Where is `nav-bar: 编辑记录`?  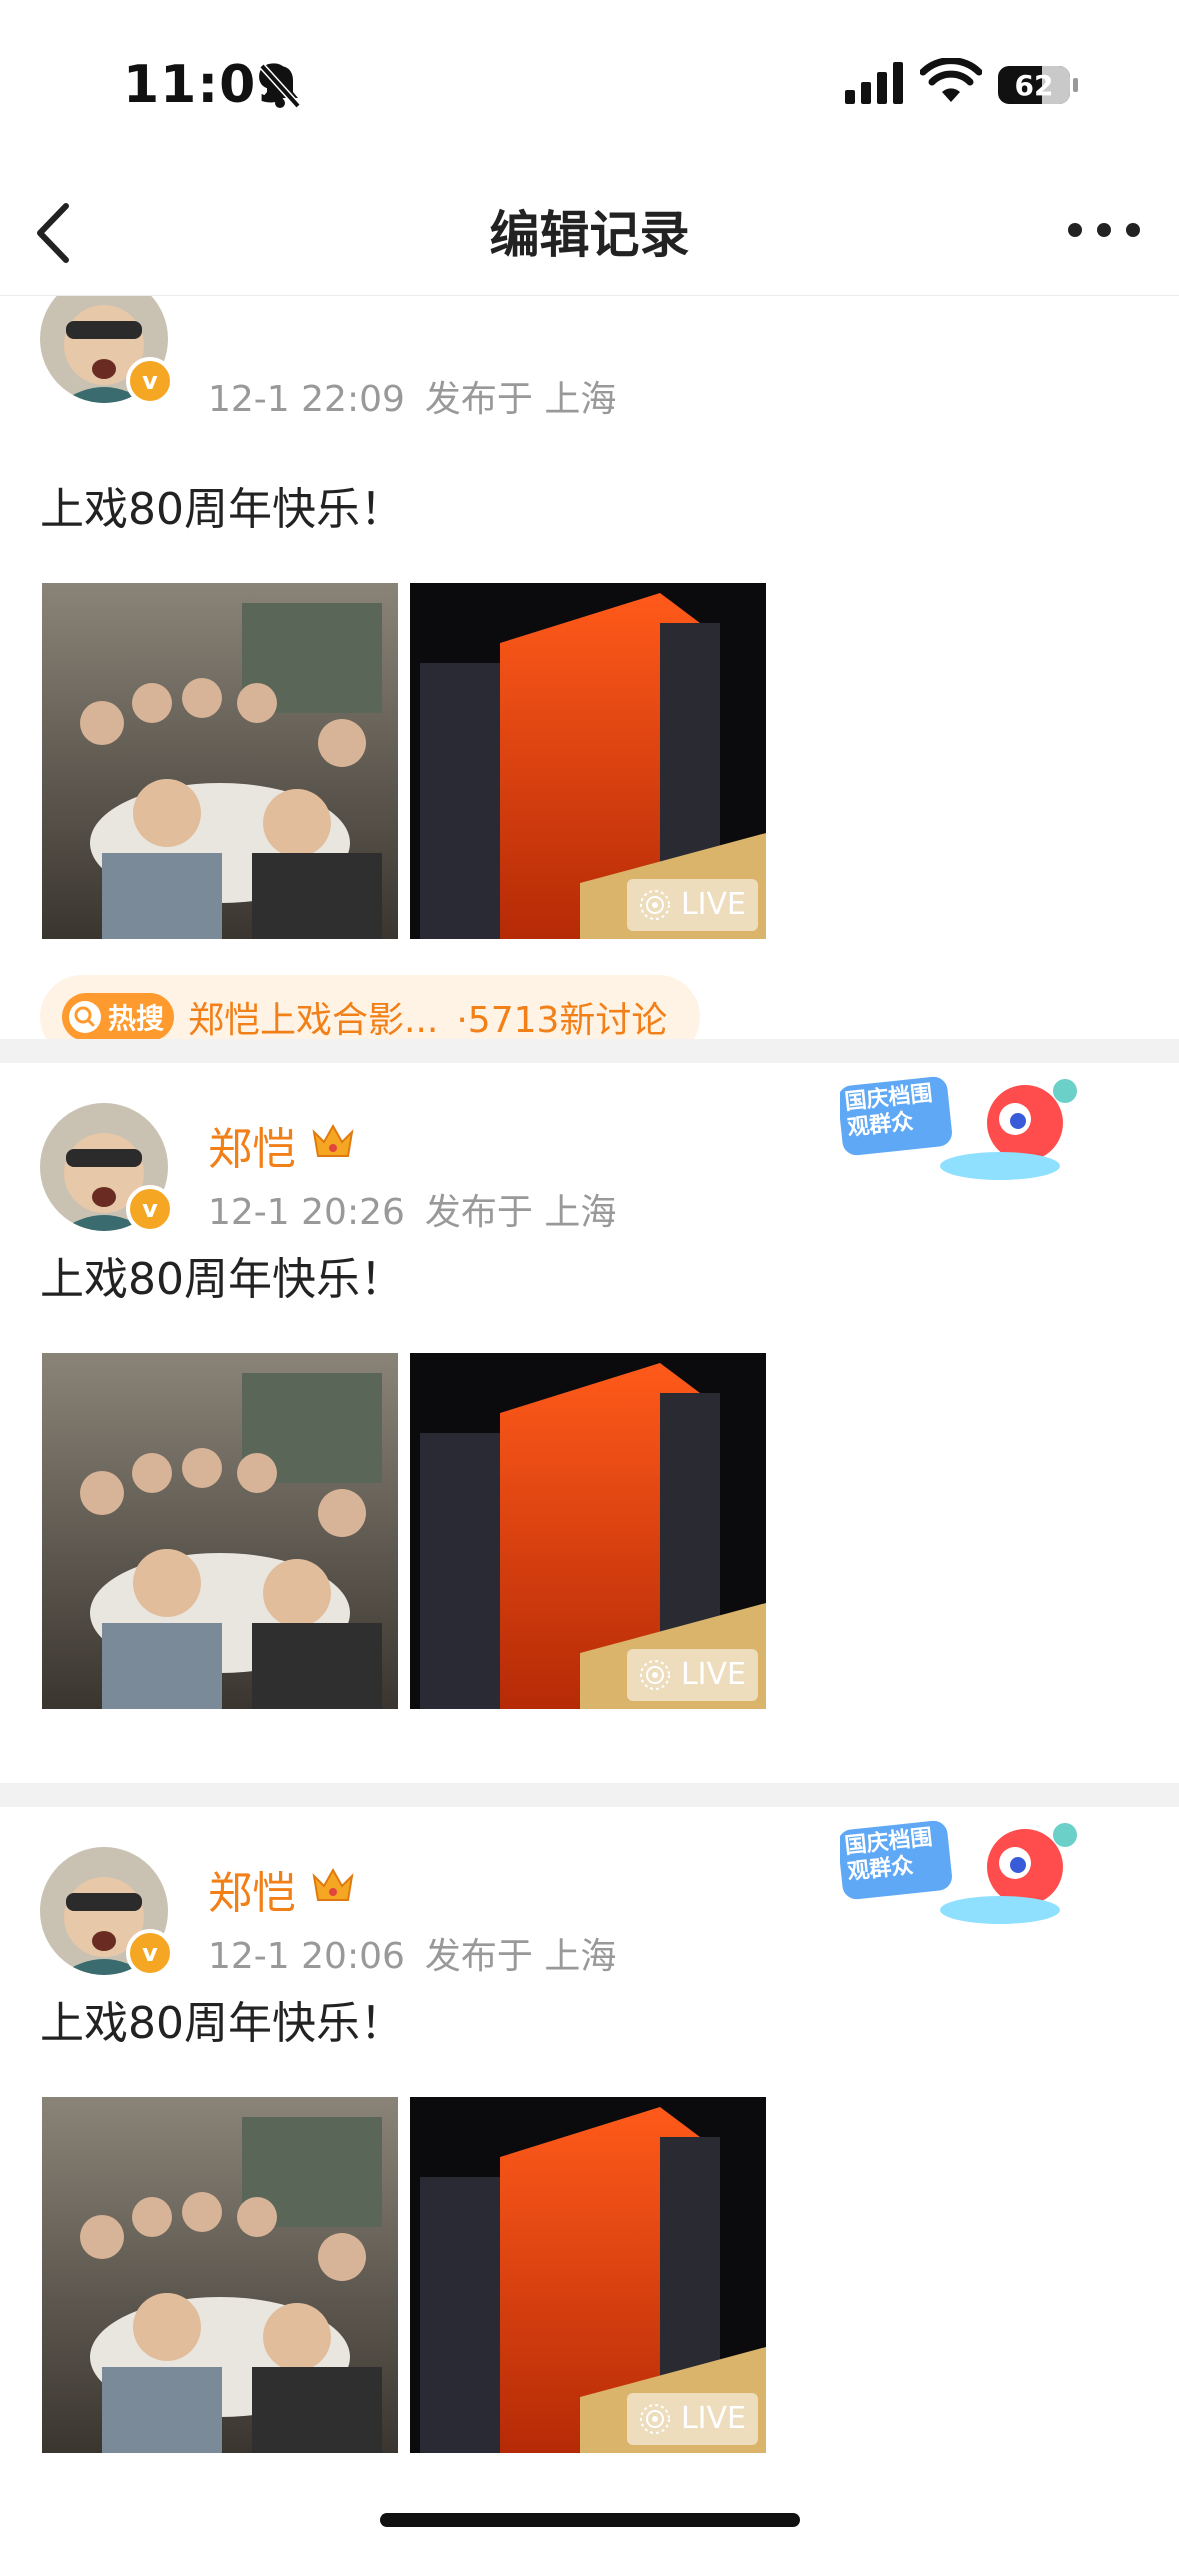
nav-bar: 编辑记录 is located at coordinates (589, 228).